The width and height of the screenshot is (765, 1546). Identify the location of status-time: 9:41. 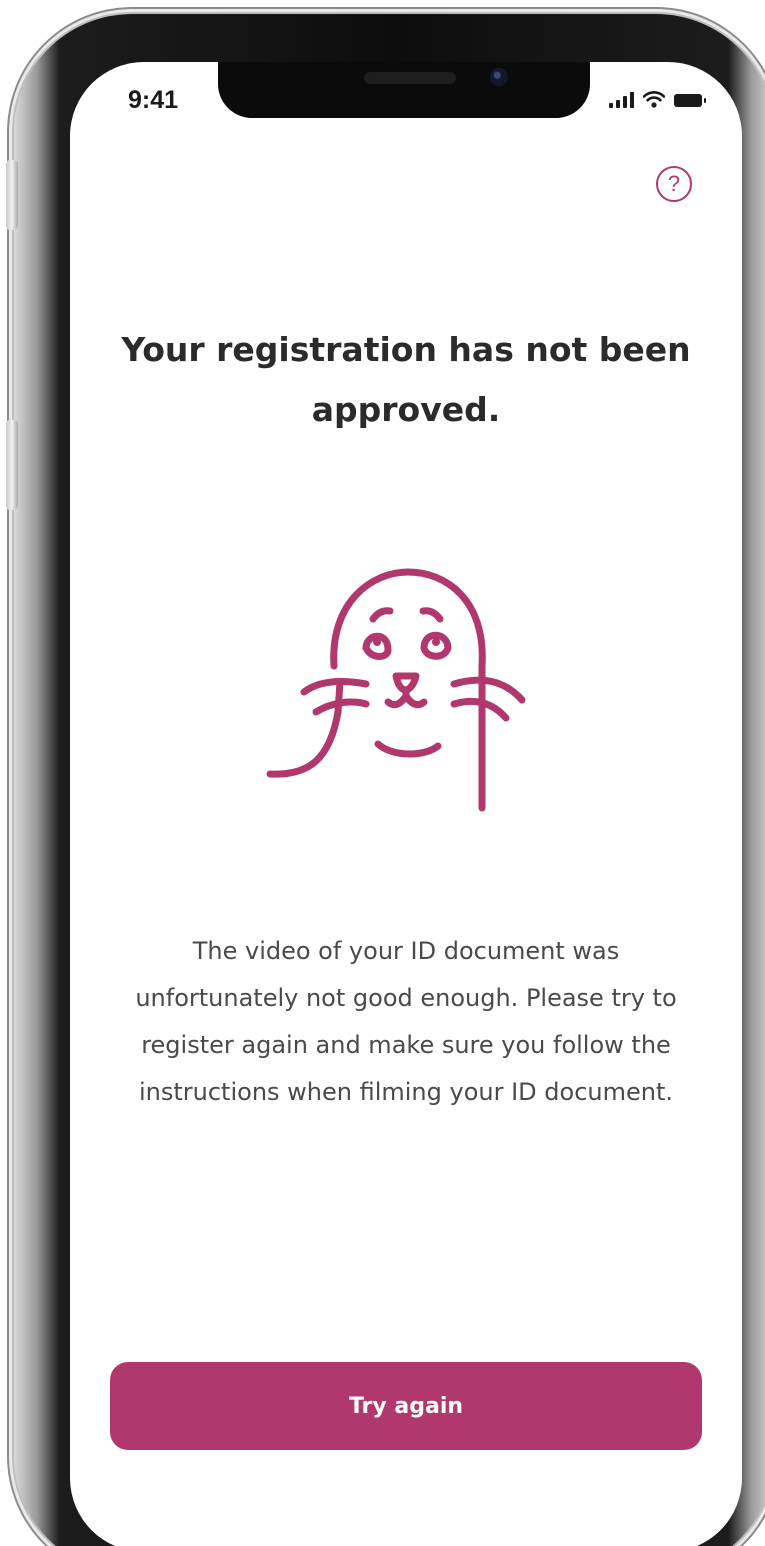
(153, 100).